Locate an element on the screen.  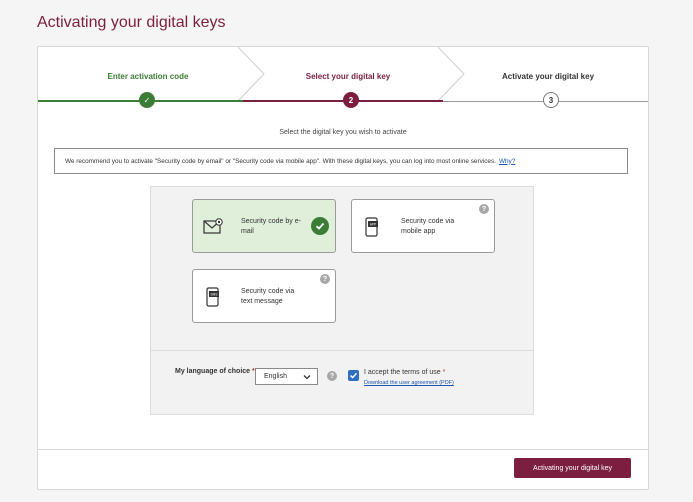
step-complete-check-icon: ✓ is located at coordinates (147, 100).